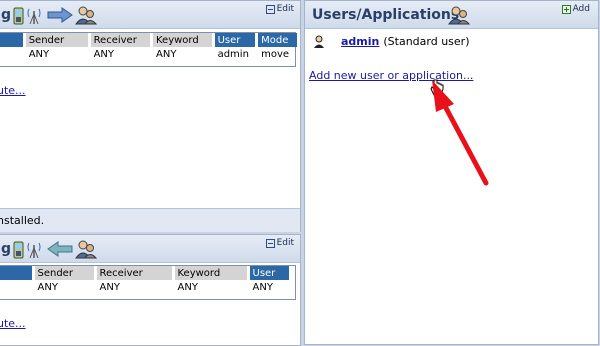 The height and width of the screenshot is (346, 600). I want to click on table-row: ANY ANY ANY ANY, so click(146, 287).